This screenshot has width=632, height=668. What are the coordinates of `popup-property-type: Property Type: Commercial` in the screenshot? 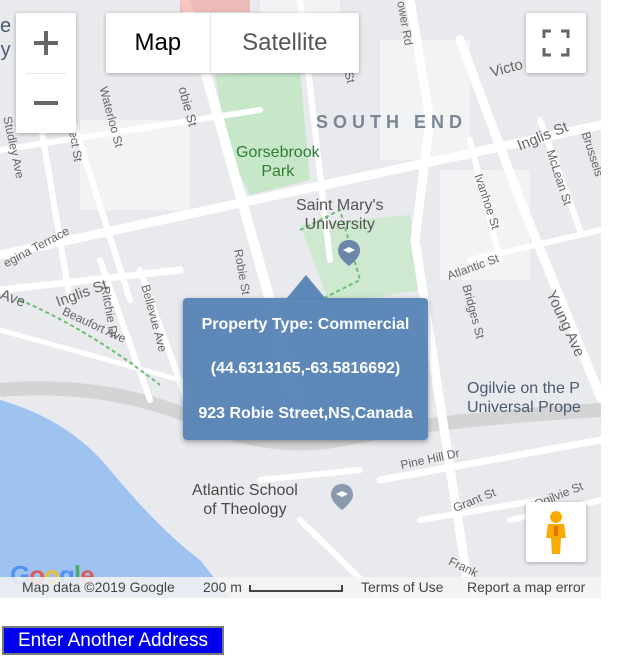 It's located at (305, 324).